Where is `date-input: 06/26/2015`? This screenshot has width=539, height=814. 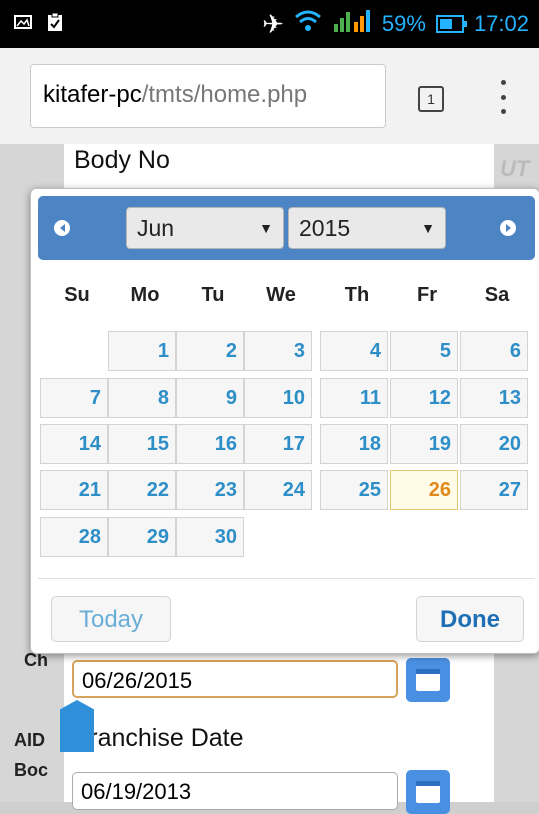
date-input: 06/26/2015 is located at coordinates (235, 679).